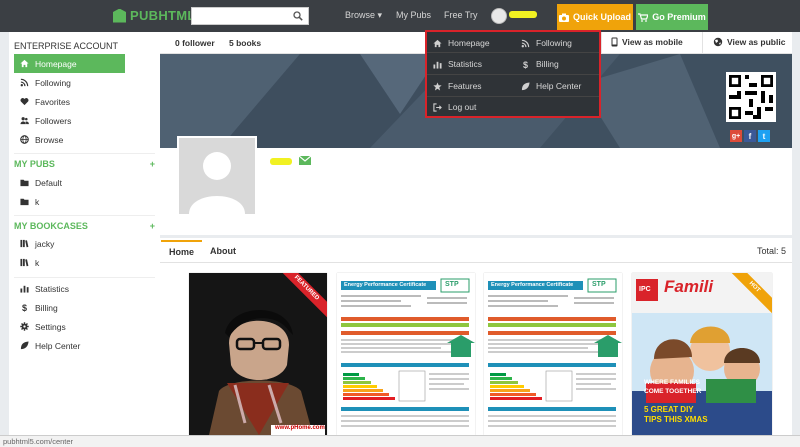 The width and height of the screenshot is (800, 447). Describe the element at coordinates (457, 86) in the screenshot. I see `menu-item-features: Features` at that location.